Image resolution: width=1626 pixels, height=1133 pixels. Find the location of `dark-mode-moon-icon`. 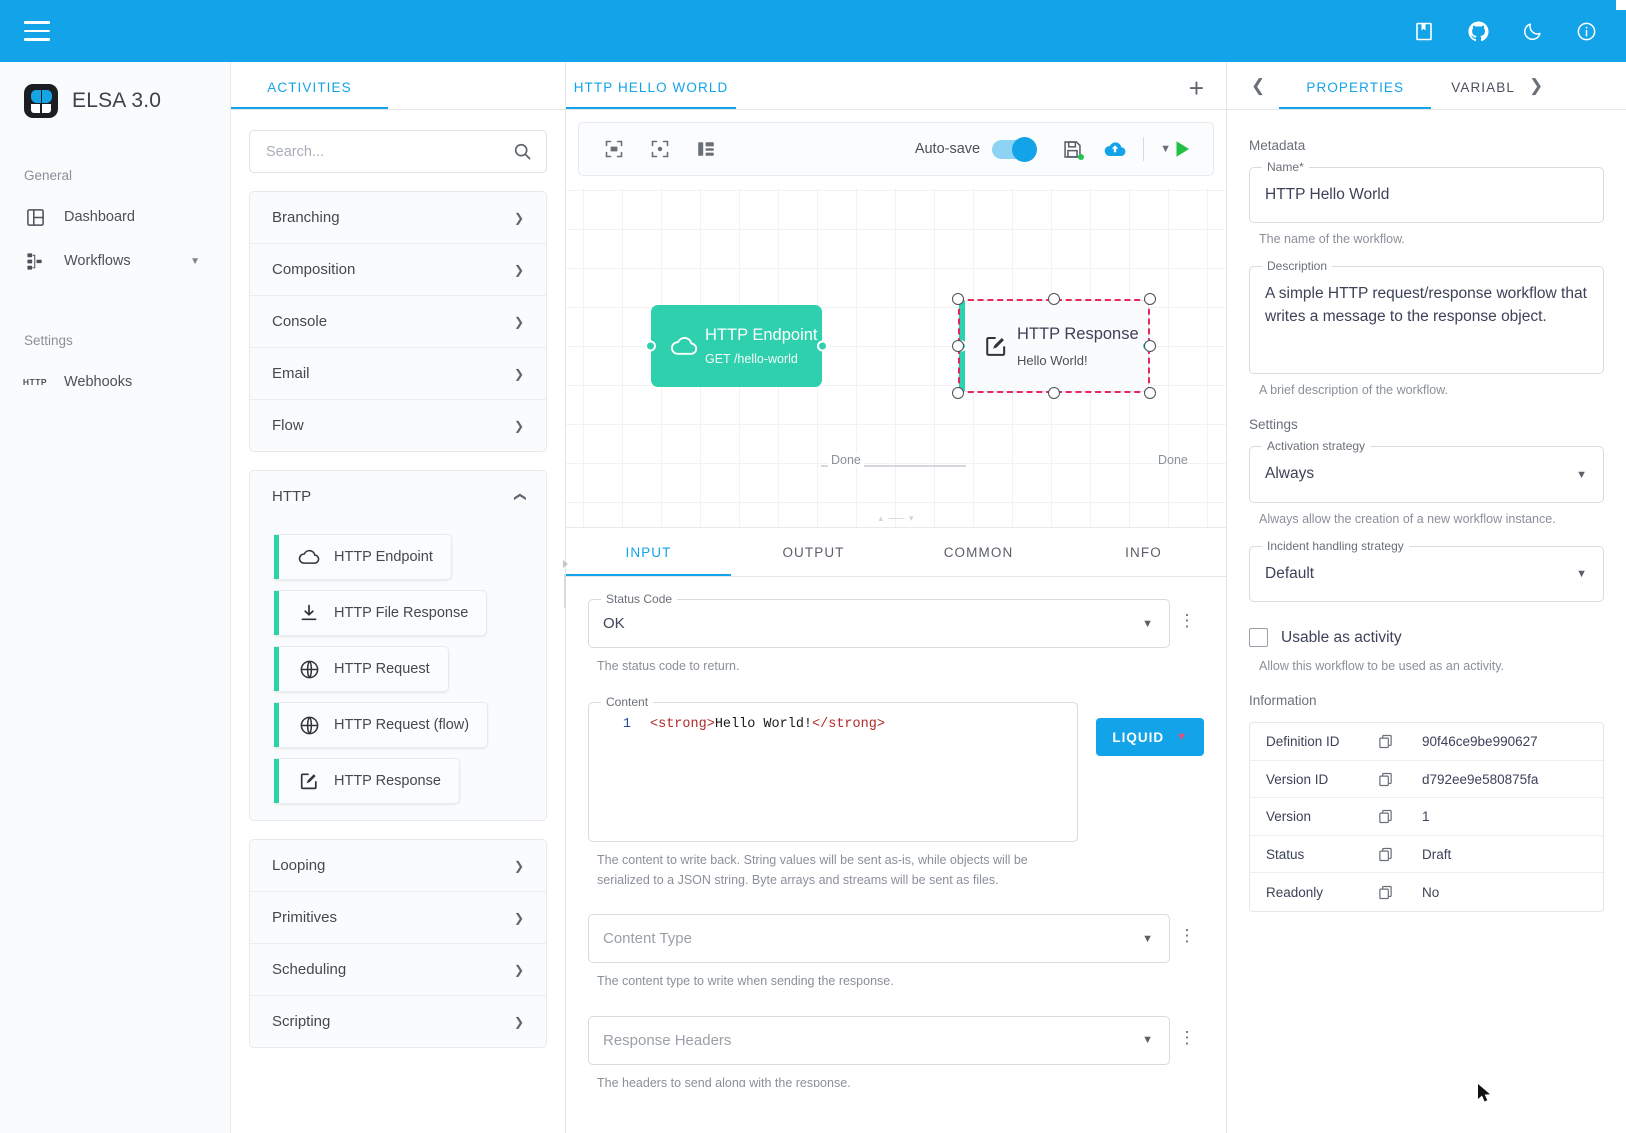

dark-mode-moon-icon is located at coordinates (1532, 31).